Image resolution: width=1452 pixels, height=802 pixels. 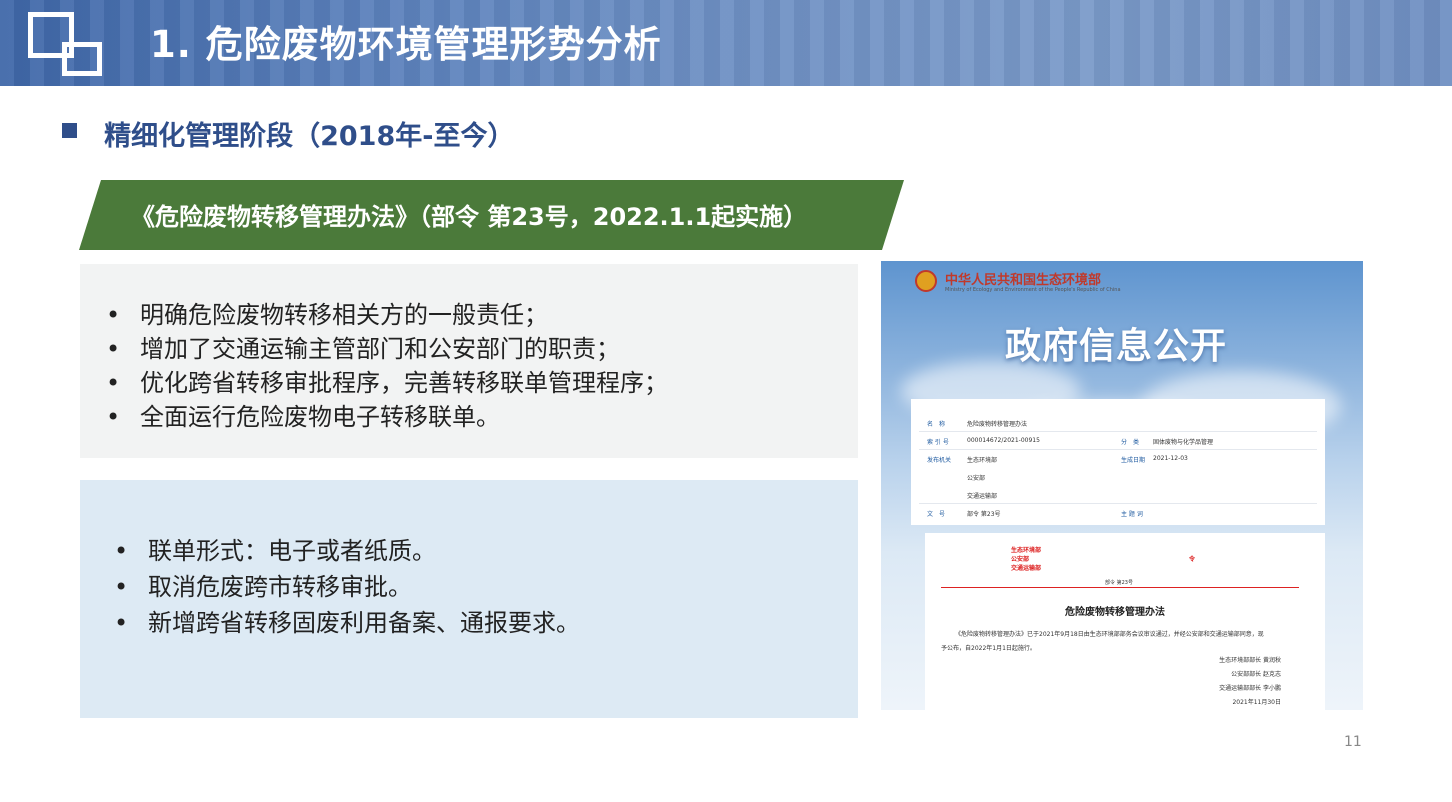 I want to click on red-rule, so click(x=1120, y=587).